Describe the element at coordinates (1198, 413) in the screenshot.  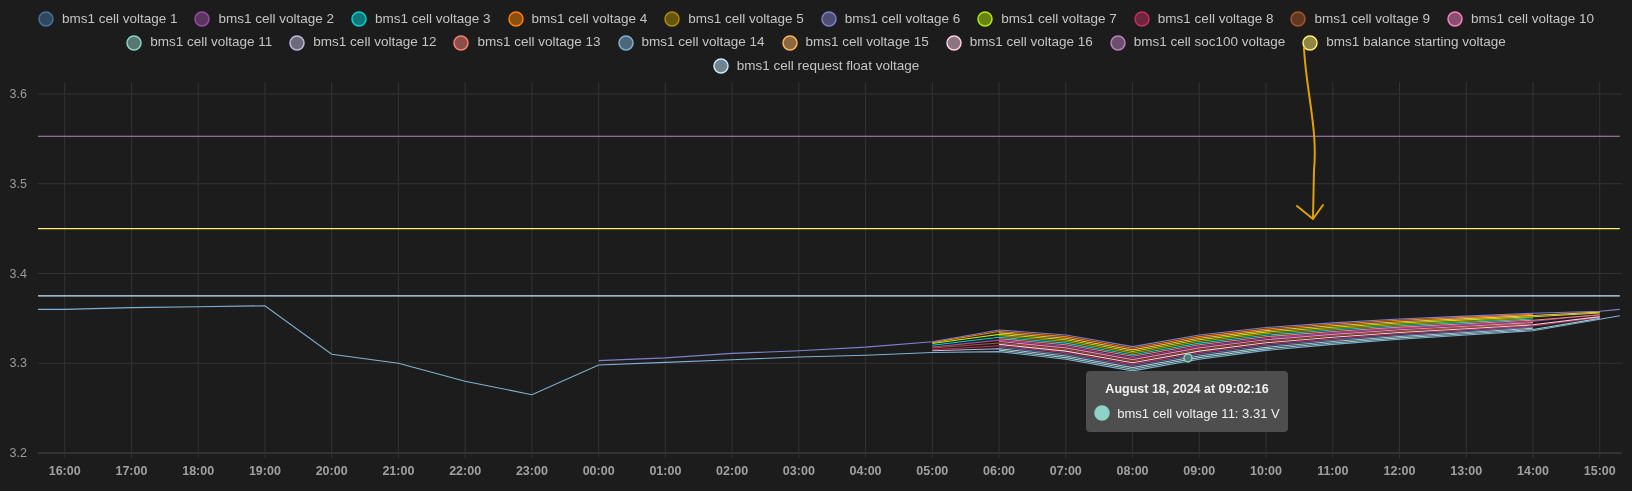
I see `tooltip-label: bms1 cell voltage 11: 3.31 V` at that location.